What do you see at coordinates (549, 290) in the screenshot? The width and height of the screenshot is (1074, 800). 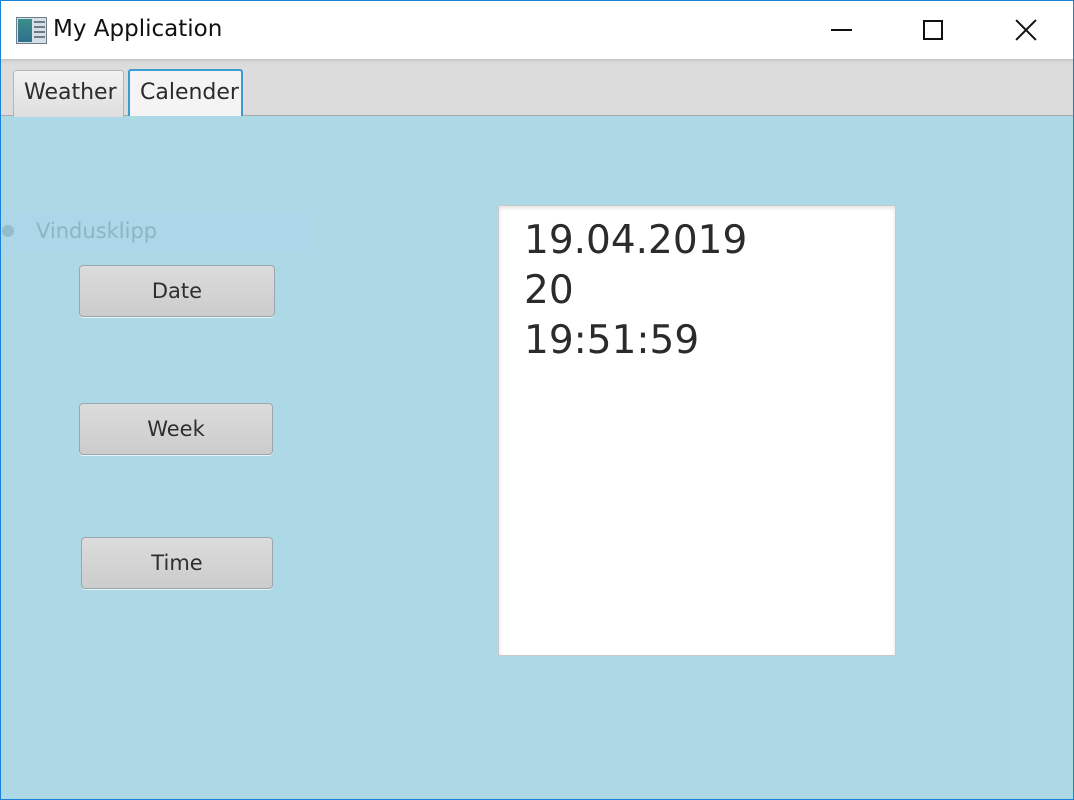 I see `output-line-week: 20` at bounding box center [549, 290].